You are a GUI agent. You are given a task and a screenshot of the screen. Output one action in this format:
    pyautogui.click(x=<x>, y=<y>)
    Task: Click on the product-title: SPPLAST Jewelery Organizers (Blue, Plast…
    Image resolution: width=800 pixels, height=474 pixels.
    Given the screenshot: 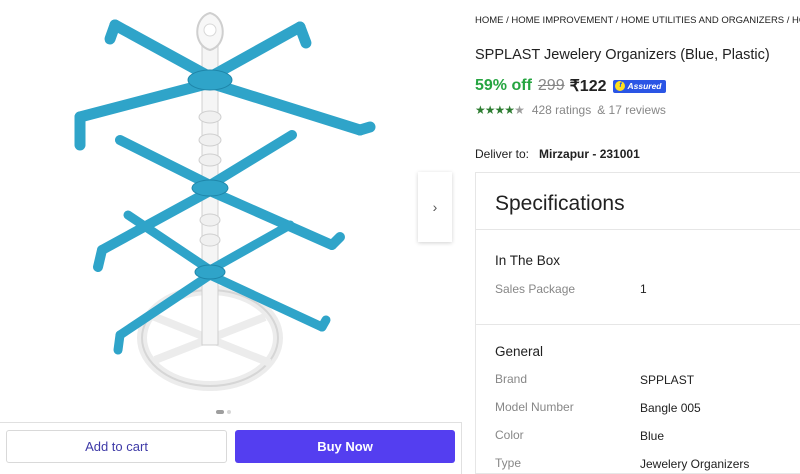 What is the action you would take?
    pyautogui.click(x=622, y=55)
    